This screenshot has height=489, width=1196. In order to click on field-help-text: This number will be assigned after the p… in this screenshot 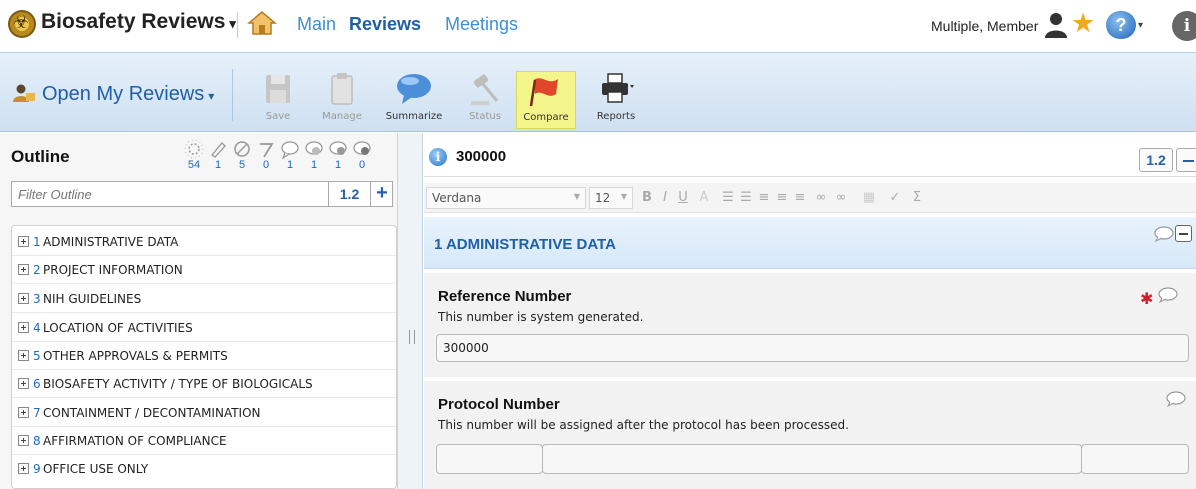, I will do `click(643, 425)`.